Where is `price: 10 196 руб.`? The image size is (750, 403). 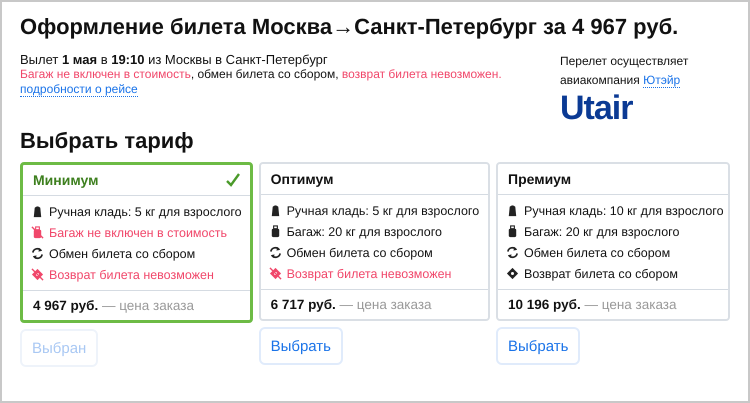 price: 10 196 руб. is located at coordinates (544, 304).